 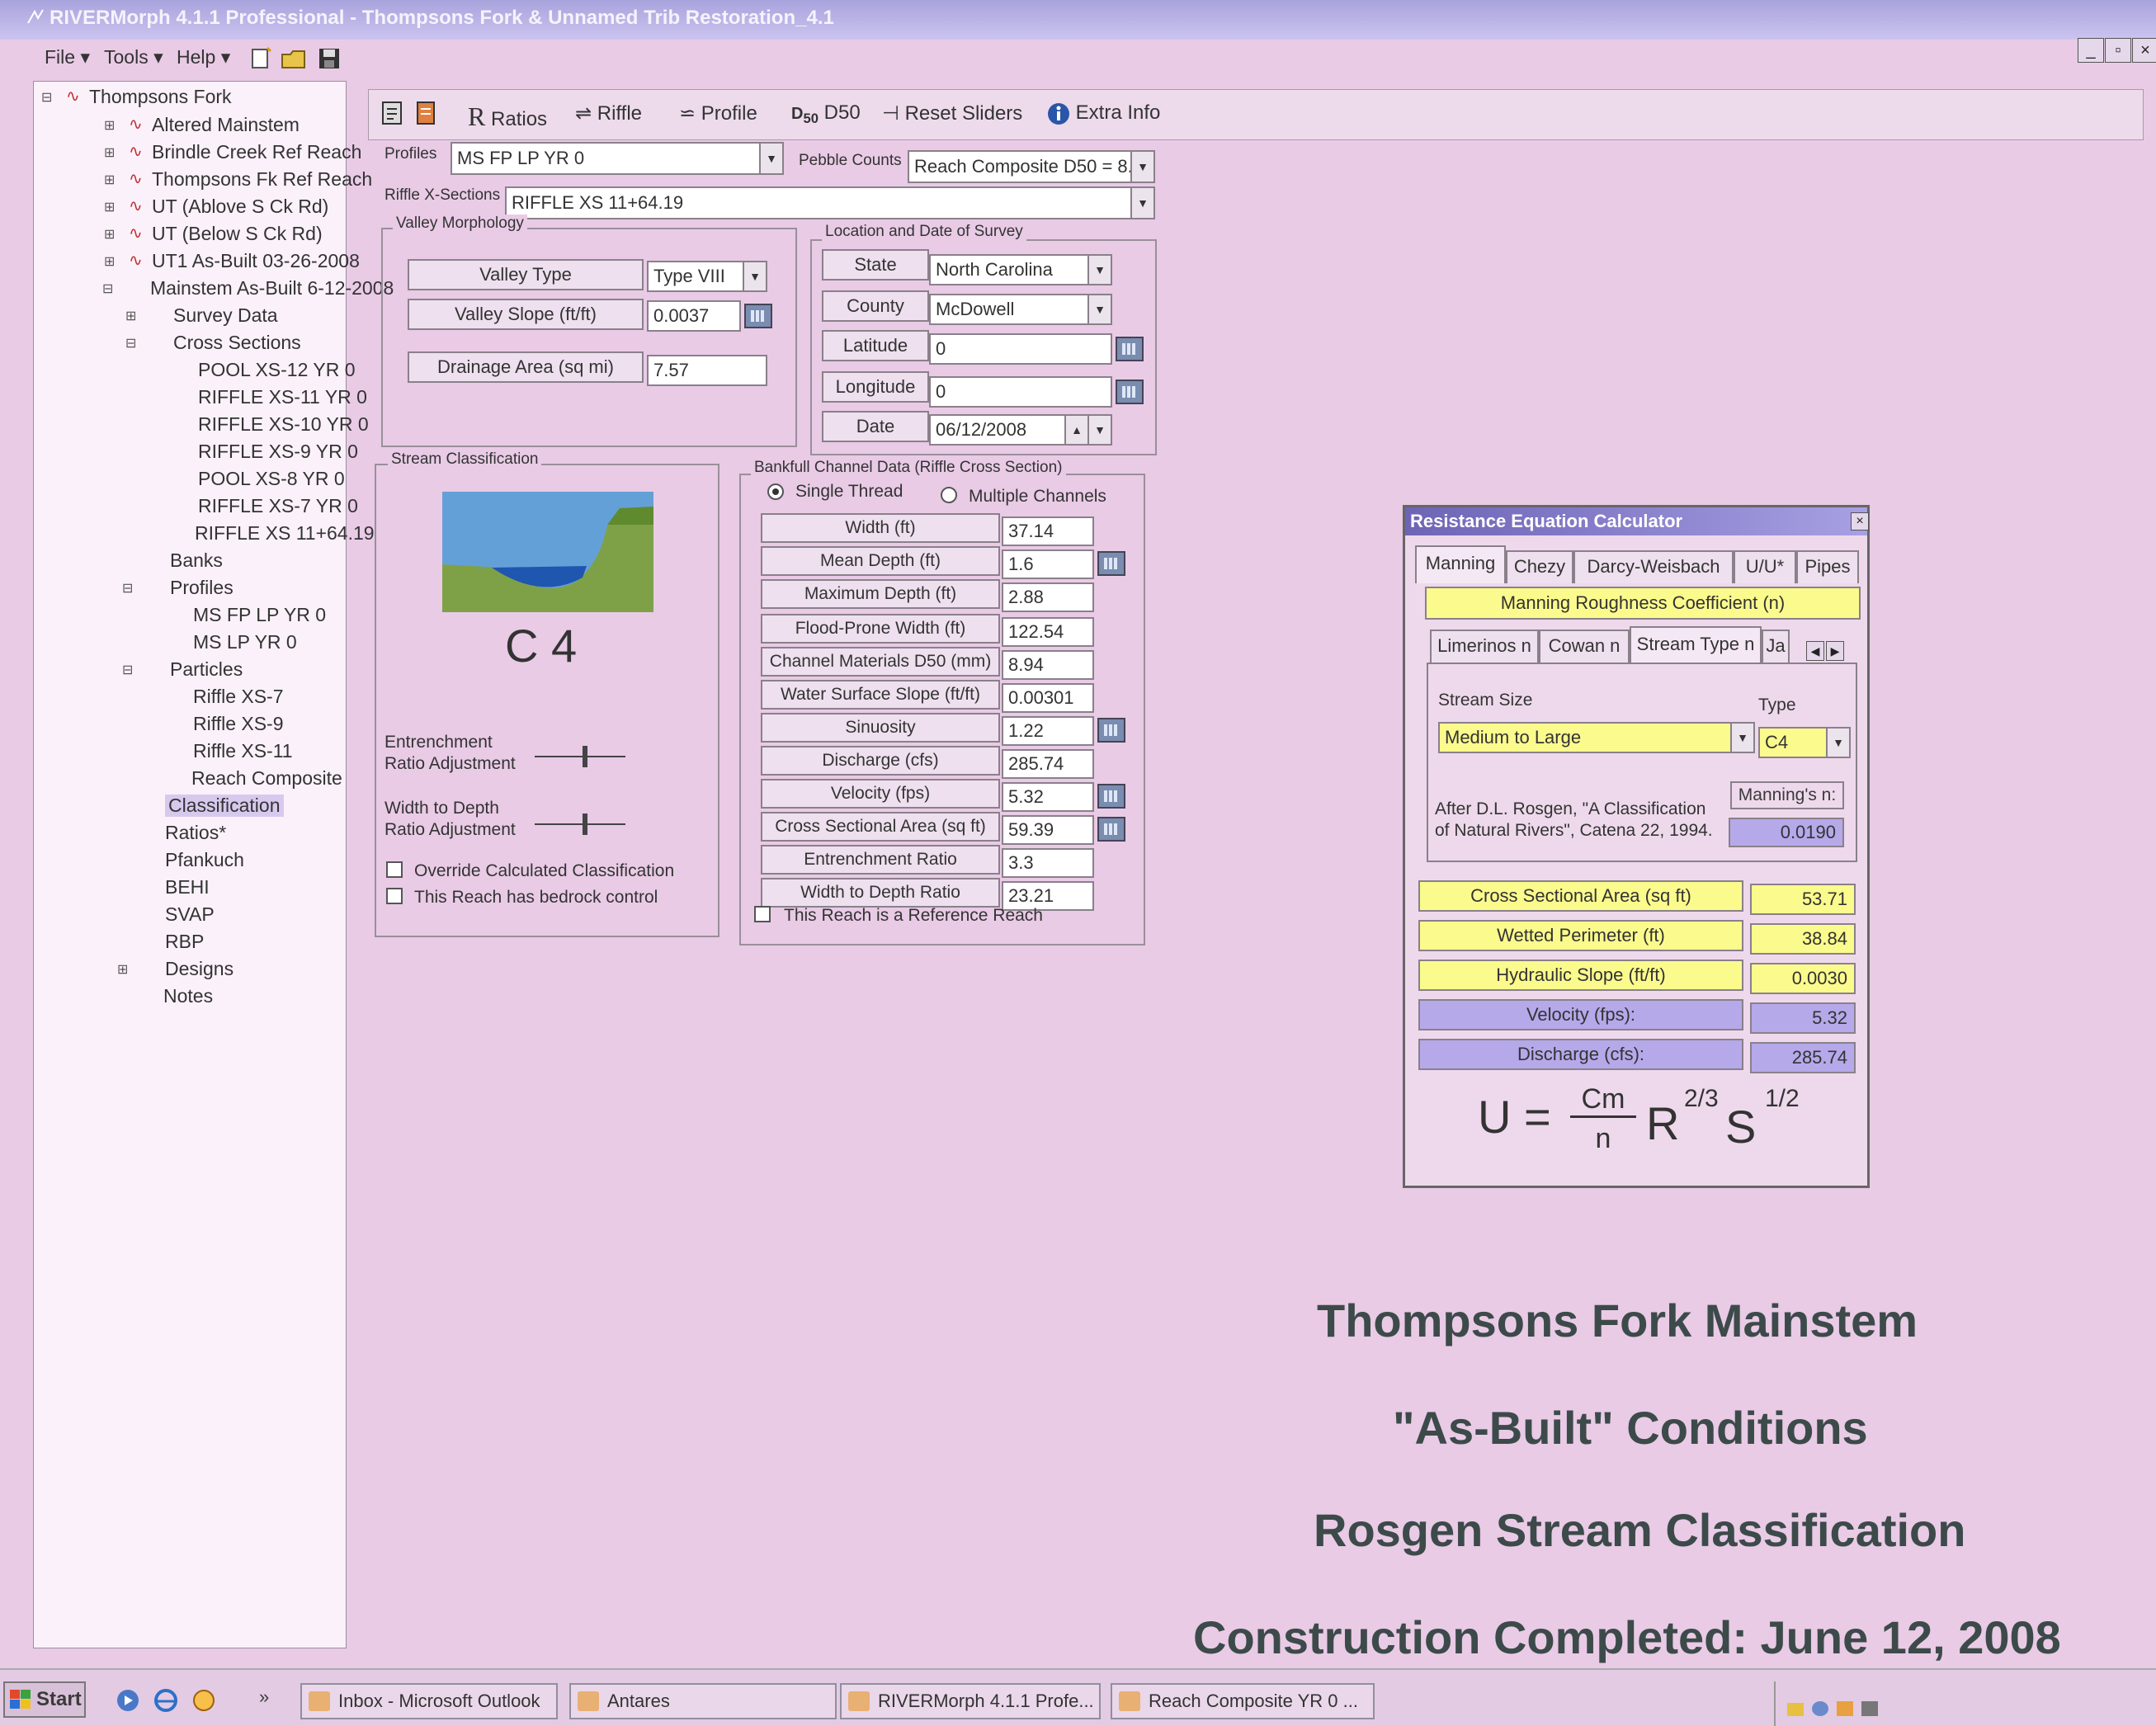 I want to click on clipboard-icon, so click(x=391, y=113).